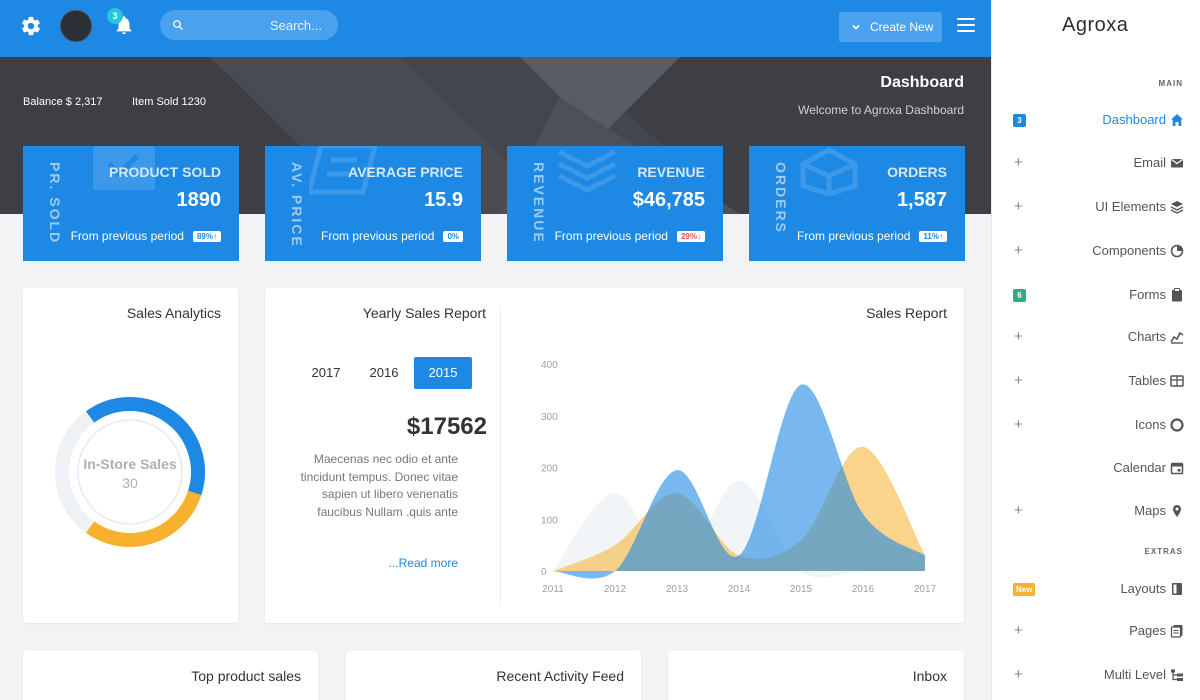 This screenshot has height=700, width=1200. I want to click on search-input, so click(249, 25).